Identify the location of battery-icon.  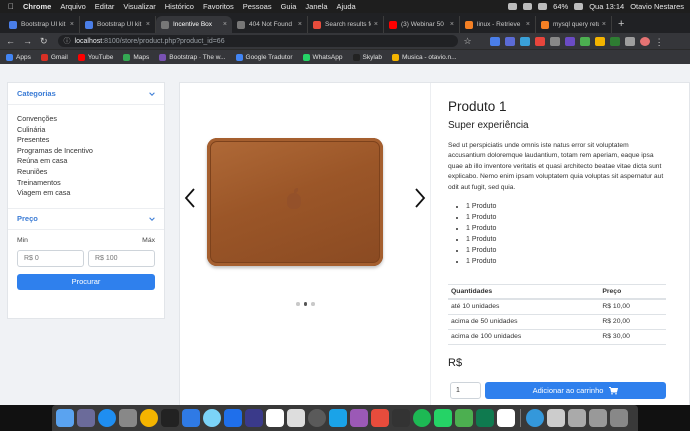
(579, 6).